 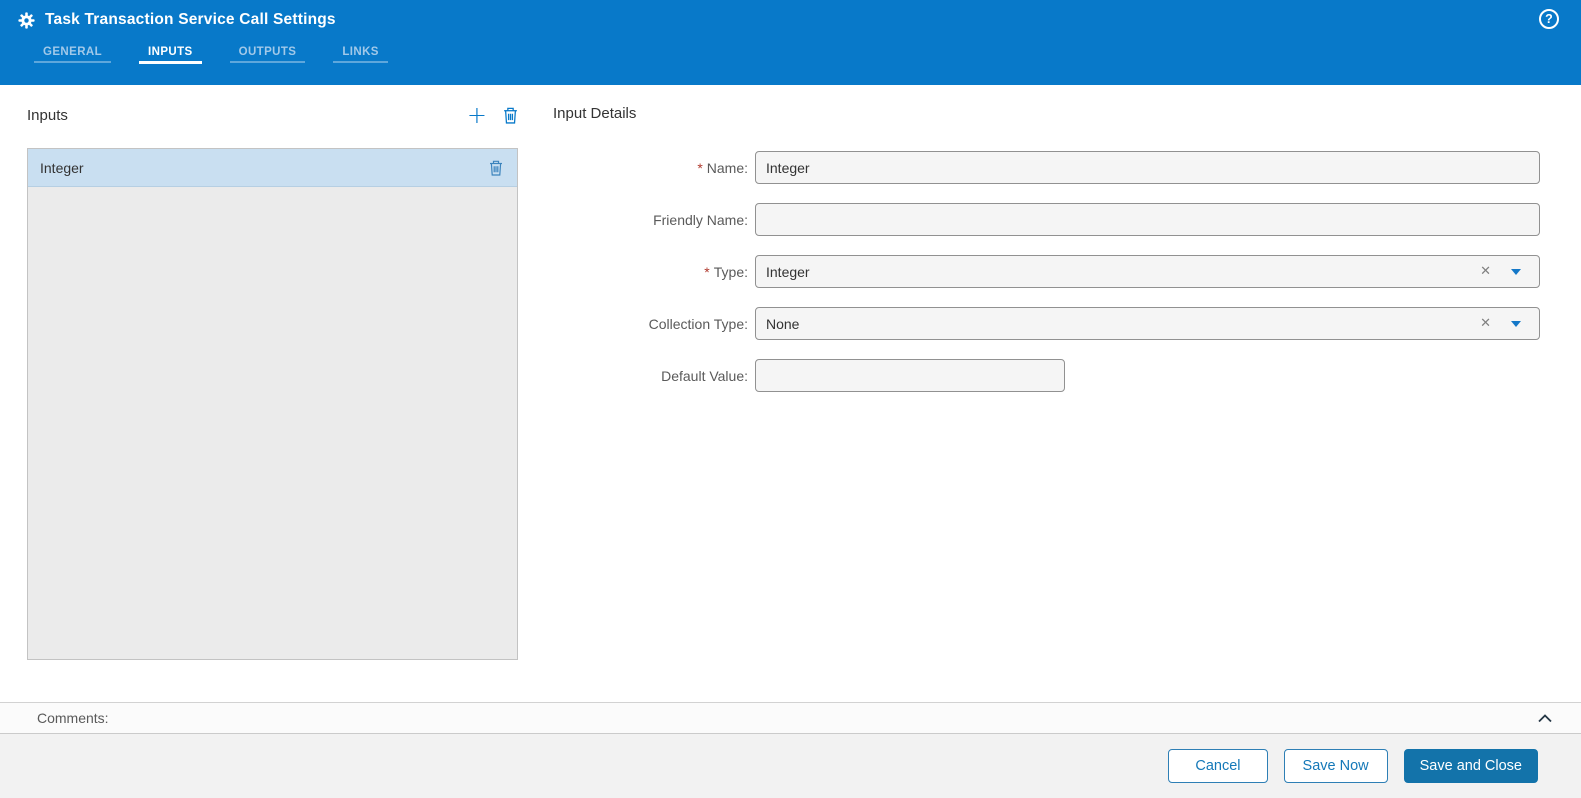 What do you see at coordinates (788, 271) in the screenshot?
I see `type-dropdown-value: Integer` at bounding box center [788, 271].